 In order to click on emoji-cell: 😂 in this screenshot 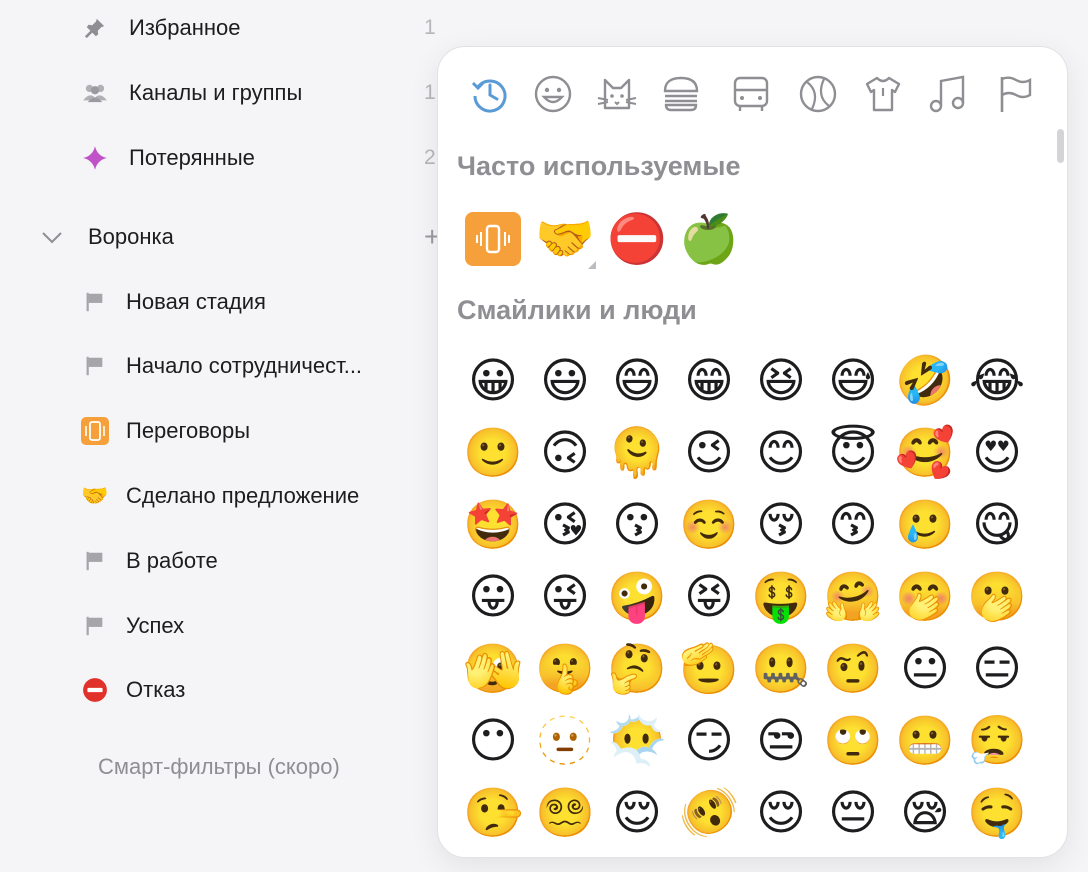, I will do `click(997, 381)`.